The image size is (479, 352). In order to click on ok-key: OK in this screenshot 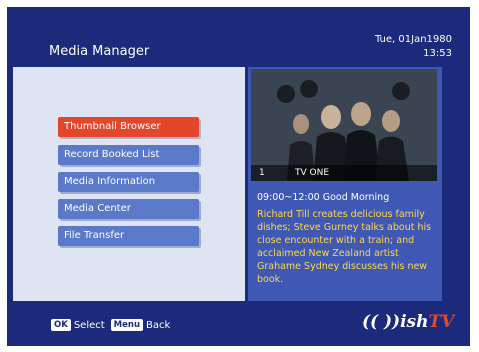, I will do `click(61, 325)`.